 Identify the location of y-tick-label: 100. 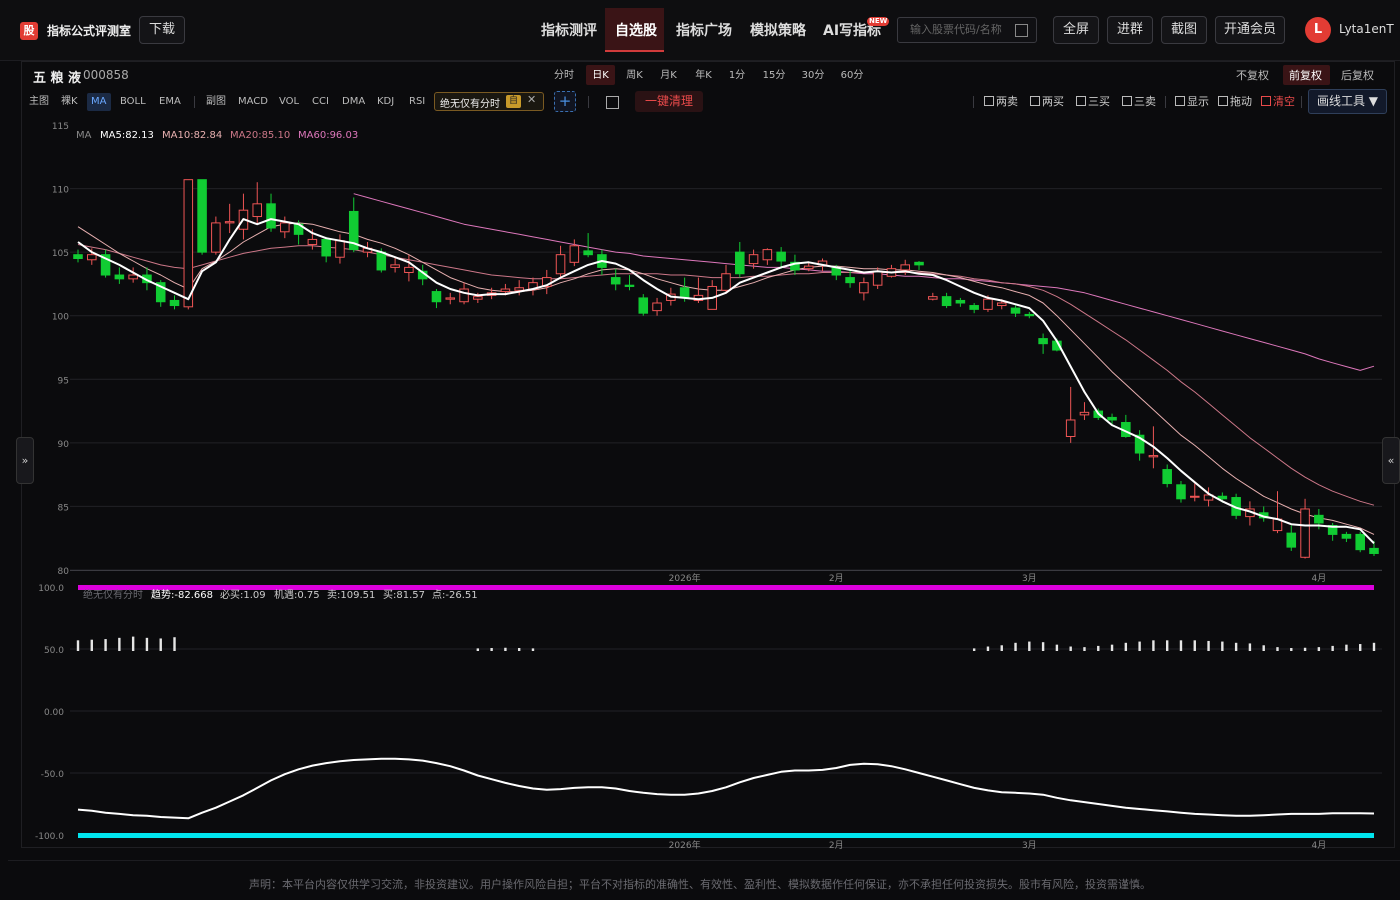
(60, 318).